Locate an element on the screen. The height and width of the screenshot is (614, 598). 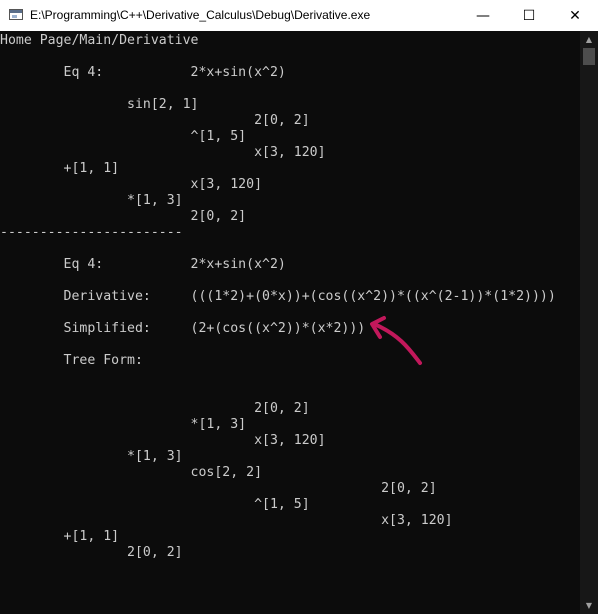
scroll-down-icon: ▼ is located at coordinates (589, 605).